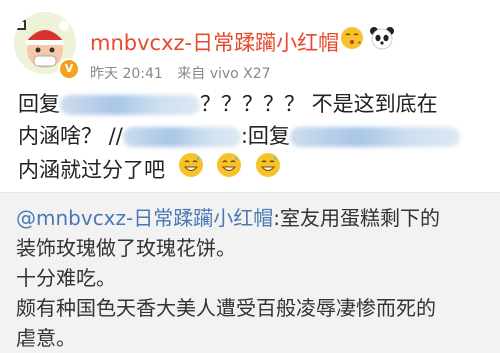 The height and width of the screenshot is (353, 500). What do you see at coordinates (367, 39) in the screenshot?
I see `name-emoji-group` at bounding box center [367, 39].